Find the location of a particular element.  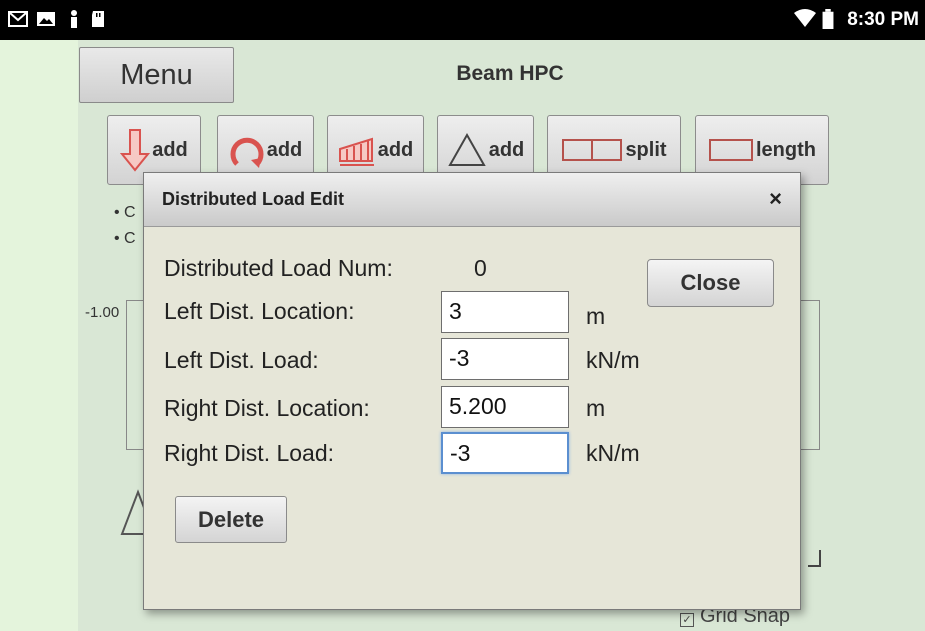

menu-button: Menu is located at coordinates (156, 75).